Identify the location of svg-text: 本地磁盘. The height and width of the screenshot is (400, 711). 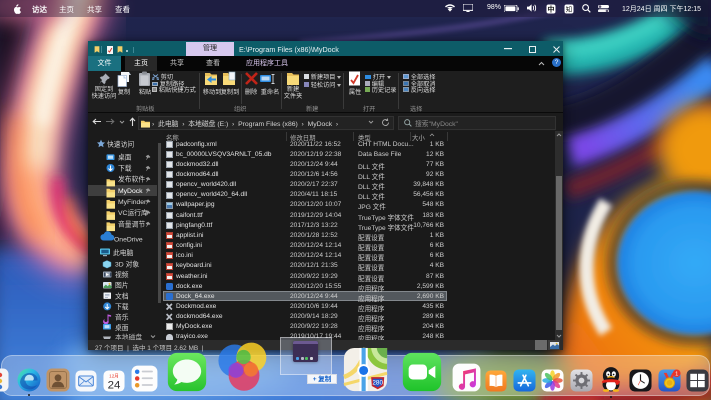
(128, 337).